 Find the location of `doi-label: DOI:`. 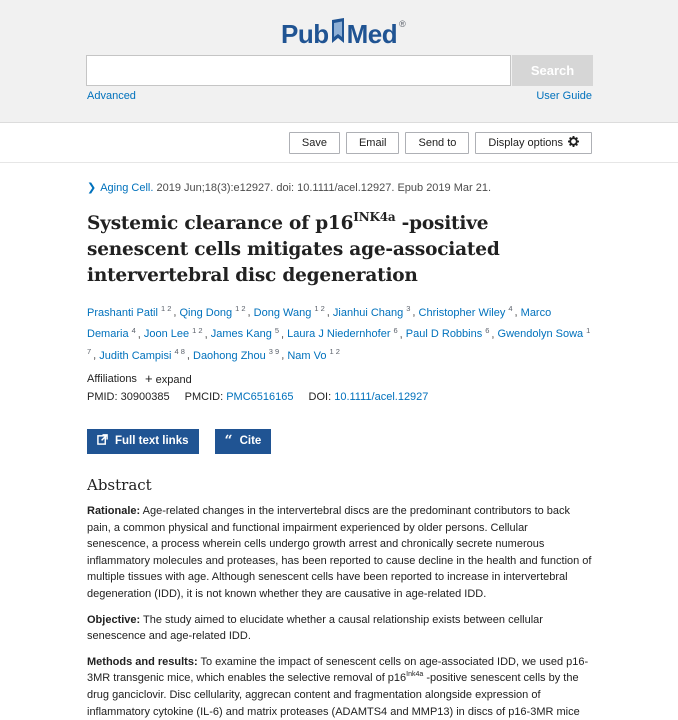

doi-label: DOI: is located at coordinates (321, 396).